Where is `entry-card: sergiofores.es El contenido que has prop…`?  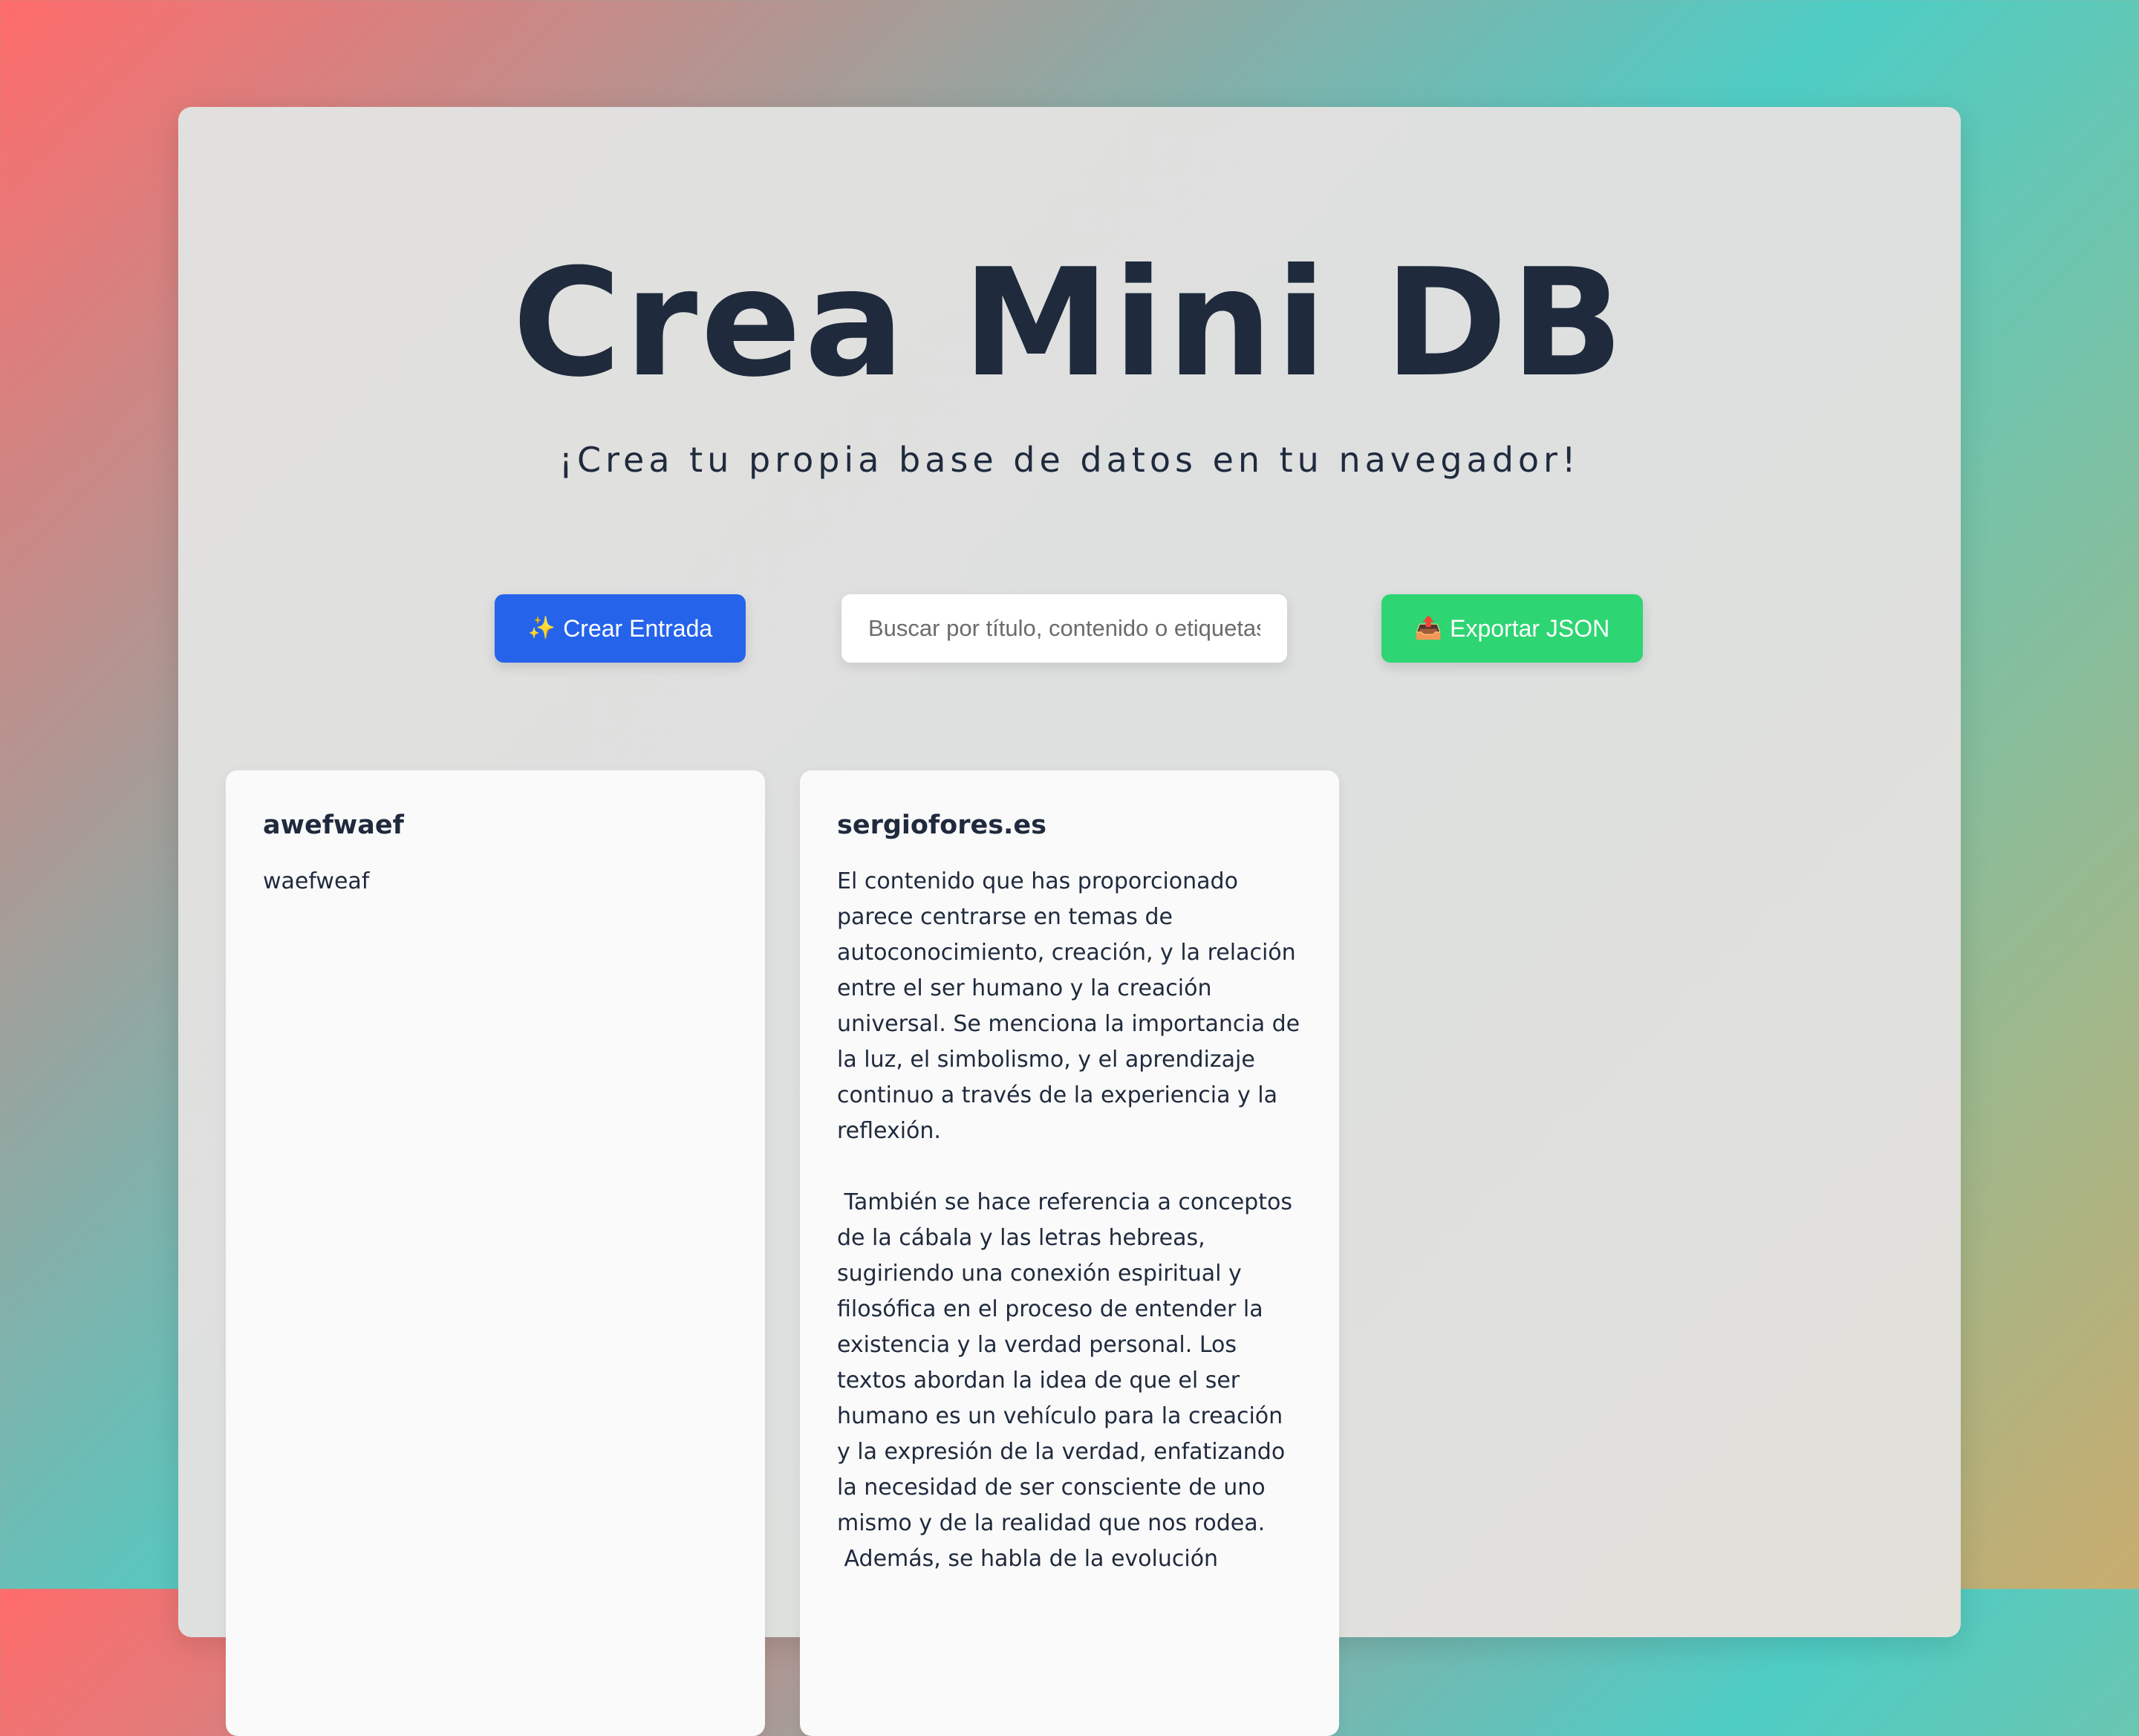
entry-card: sergiofores.es El contenido que has prop… is located at coordinates (1069, 1253).